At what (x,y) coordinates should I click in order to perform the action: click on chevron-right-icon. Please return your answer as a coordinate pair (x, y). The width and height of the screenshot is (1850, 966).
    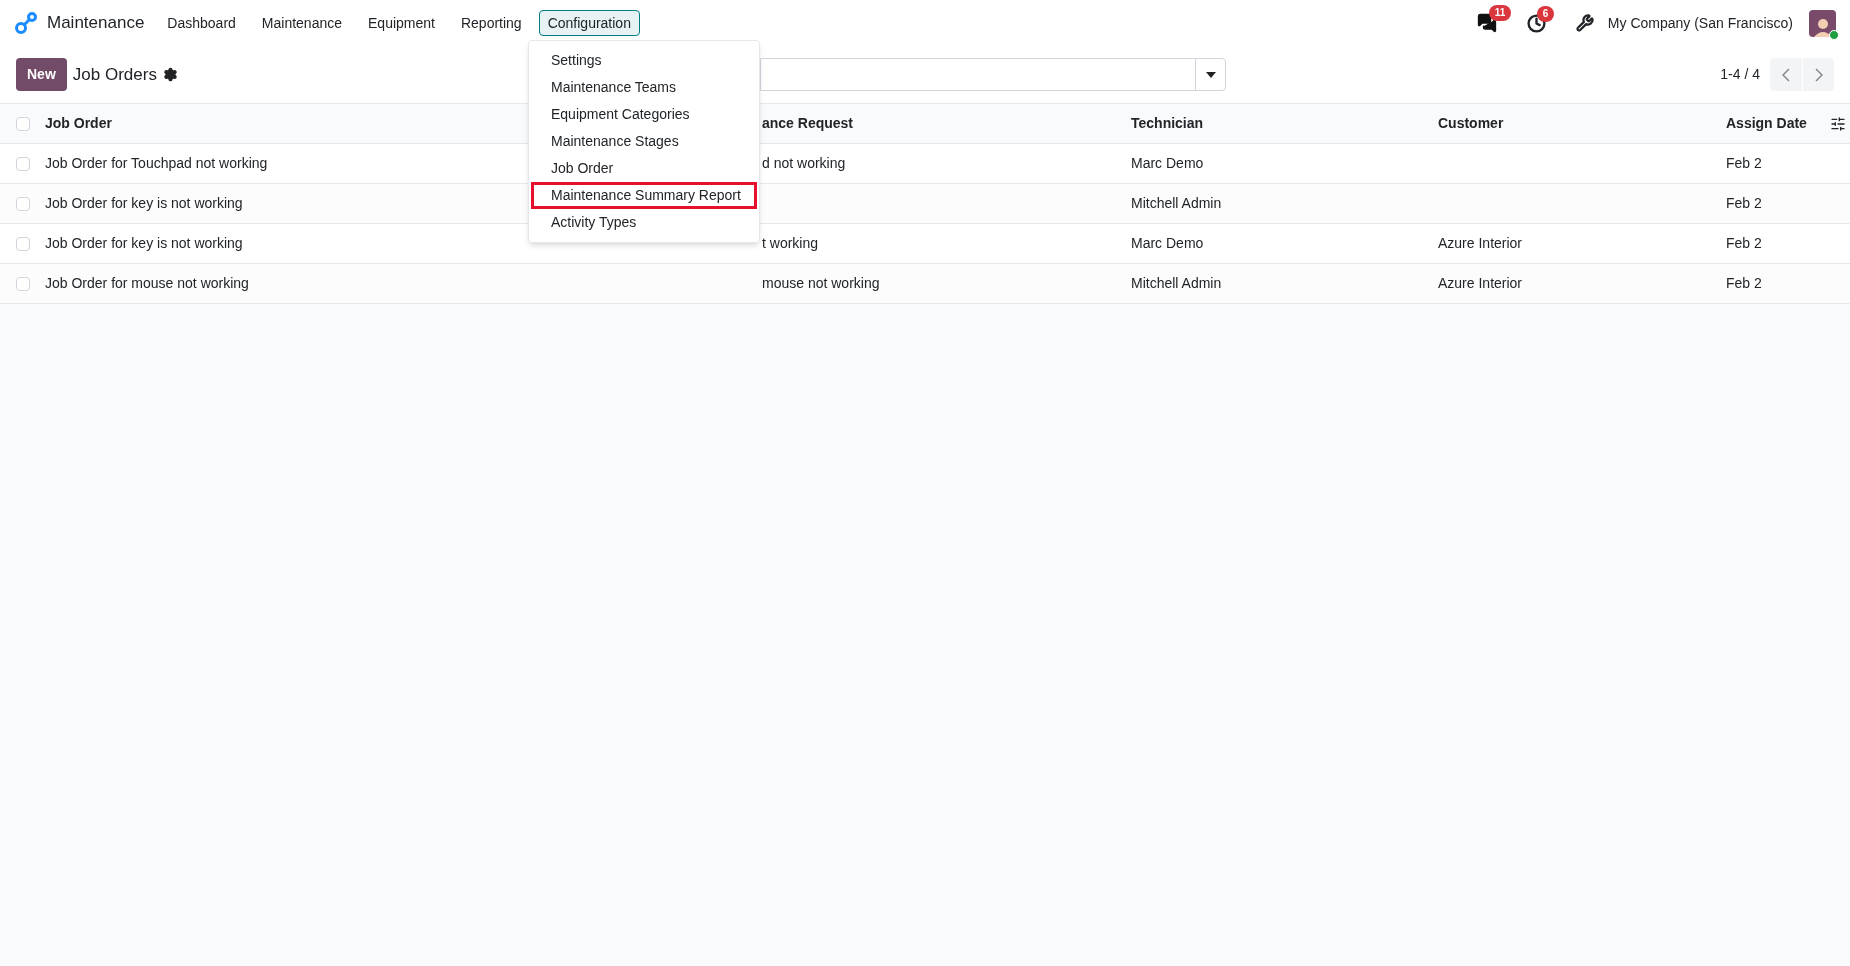
    Looking at the image, I should click on (1818, 74).